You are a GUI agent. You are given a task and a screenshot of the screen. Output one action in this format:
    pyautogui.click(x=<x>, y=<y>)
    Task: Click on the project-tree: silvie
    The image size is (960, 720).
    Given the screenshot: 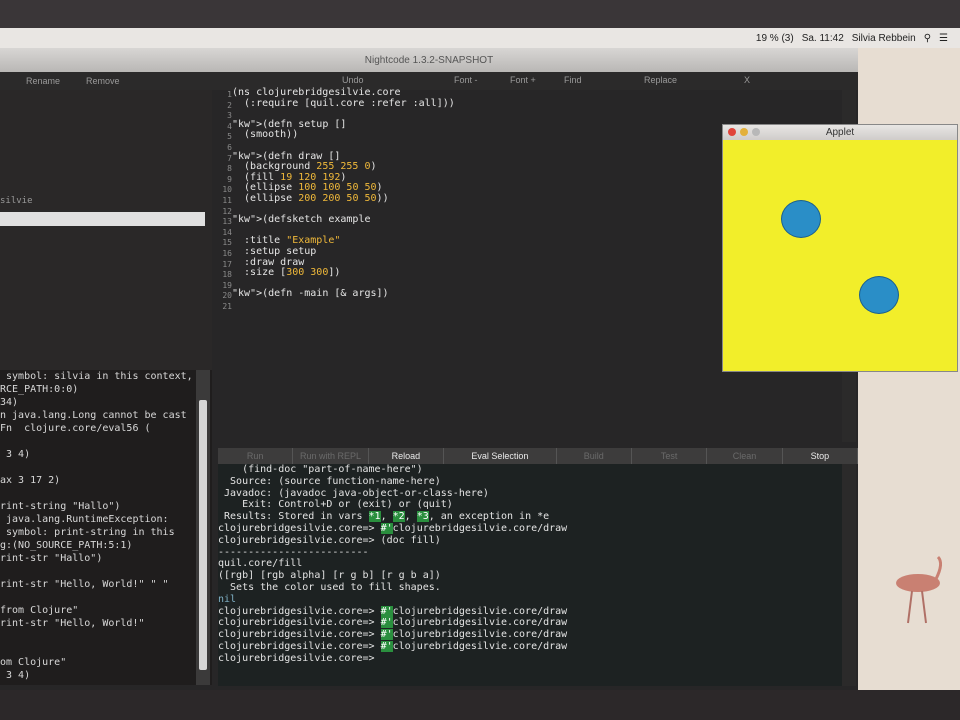 What is the action you would take?
    pyautogui.click(x=106, y=250)
    